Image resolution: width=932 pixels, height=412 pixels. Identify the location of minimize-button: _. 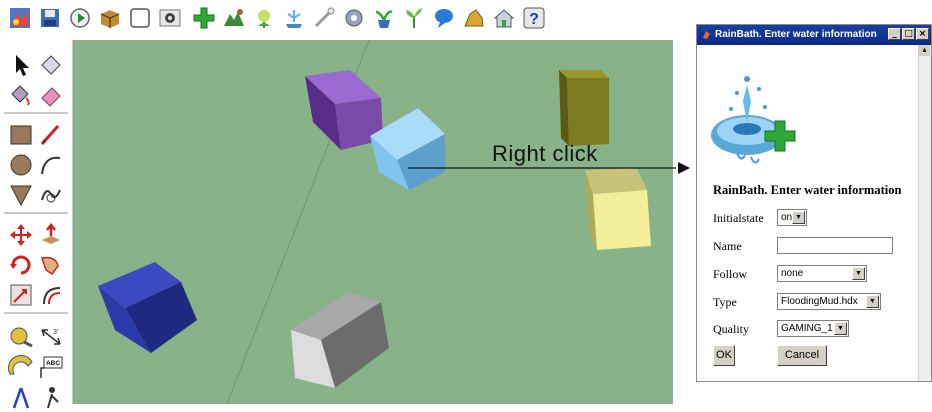
(894, 34).